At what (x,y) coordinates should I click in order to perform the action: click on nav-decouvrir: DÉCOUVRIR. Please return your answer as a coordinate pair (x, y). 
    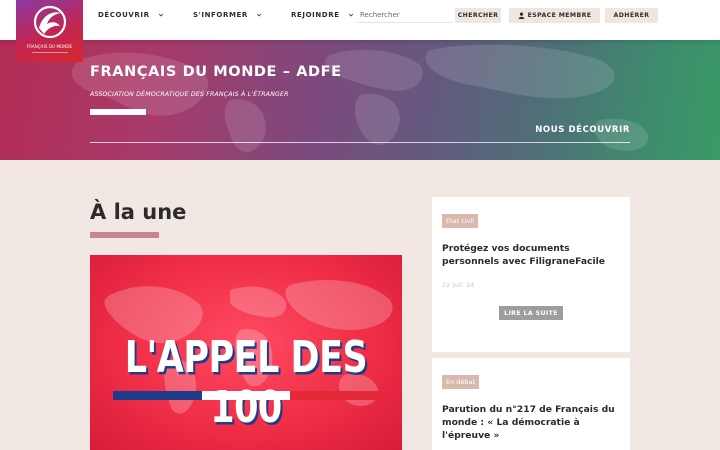
    Looking at the image, I should click on (131, 15).